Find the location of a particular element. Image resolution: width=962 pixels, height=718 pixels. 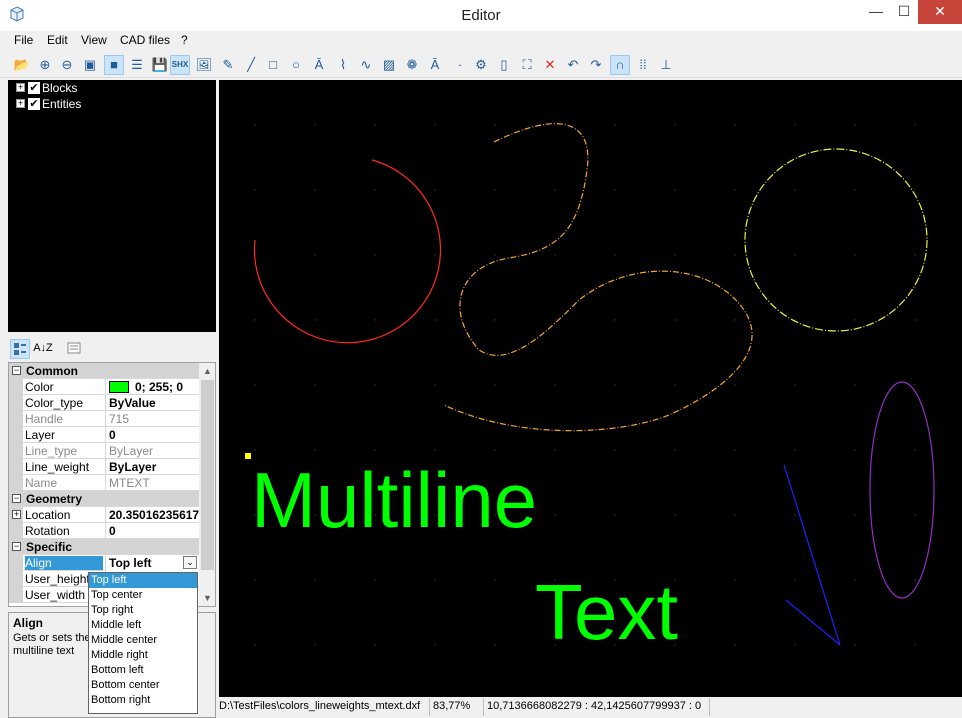

align-option: Middle center is located at coordinates (143, 640).